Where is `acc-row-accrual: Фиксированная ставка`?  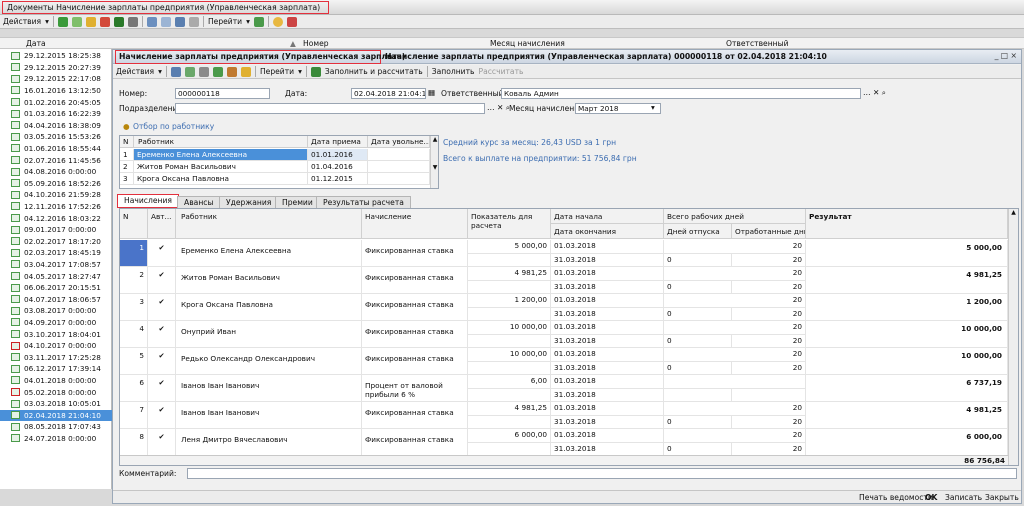 acc-row-accrual: Фиксированная ставка is located at coordinates (415, 415).